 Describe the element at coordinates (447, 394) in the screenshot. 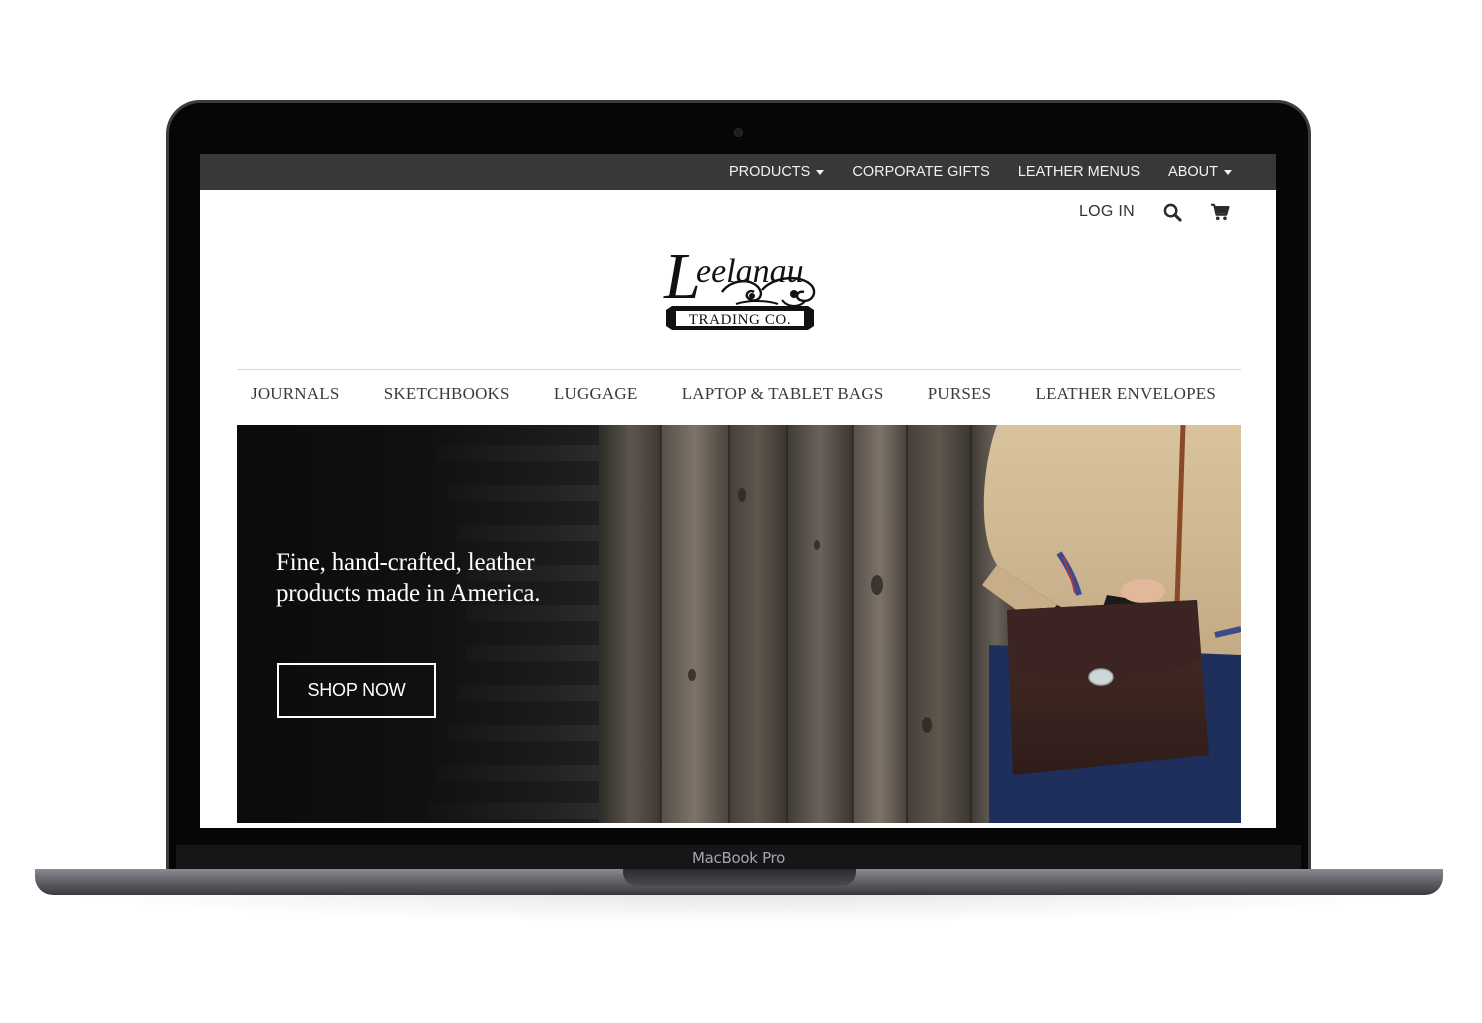

I see `nav-item-sketchbooks: SKETCHBOOKS` at that location.